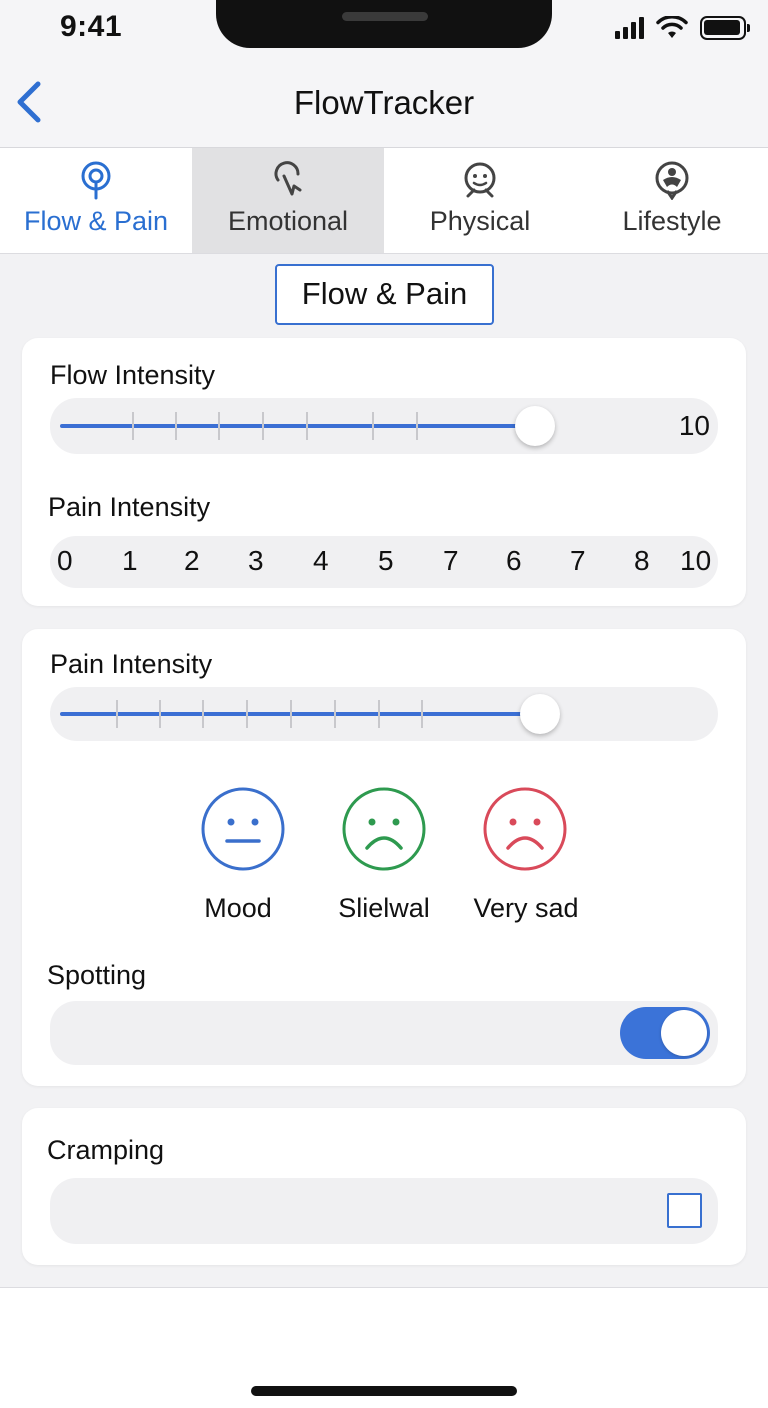 The height and width of the screenshot is (1408, 768). I want to click on tab-flow-pain: Flow & Pain, so click(96, 200).